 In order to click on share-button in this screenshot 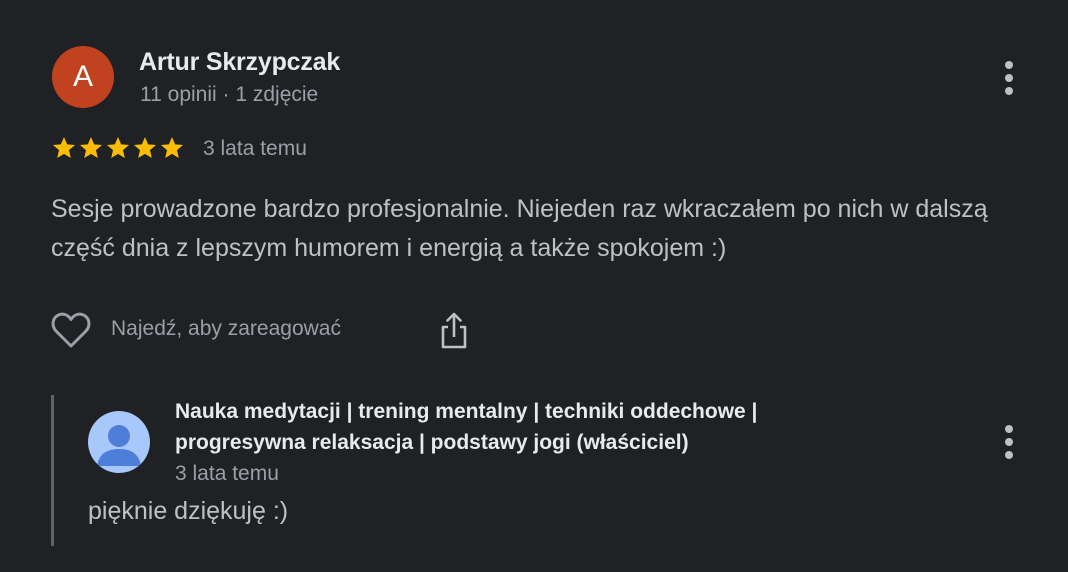, I will do `click(454, 330)`.